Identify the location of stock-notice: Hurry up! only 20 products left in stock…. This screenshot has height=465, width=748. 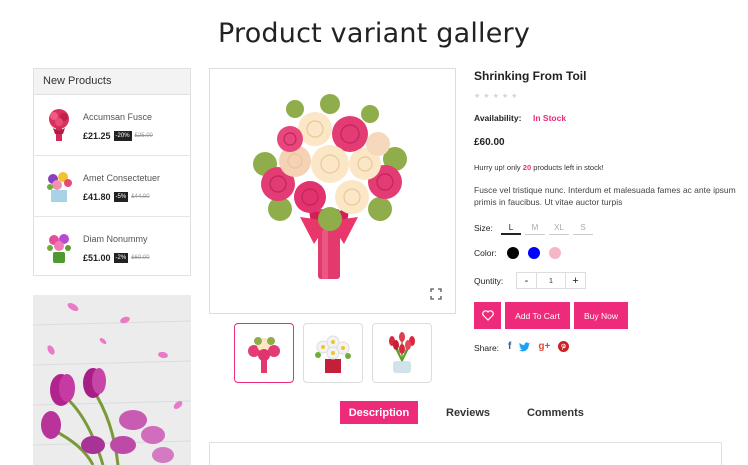
(539, 167).